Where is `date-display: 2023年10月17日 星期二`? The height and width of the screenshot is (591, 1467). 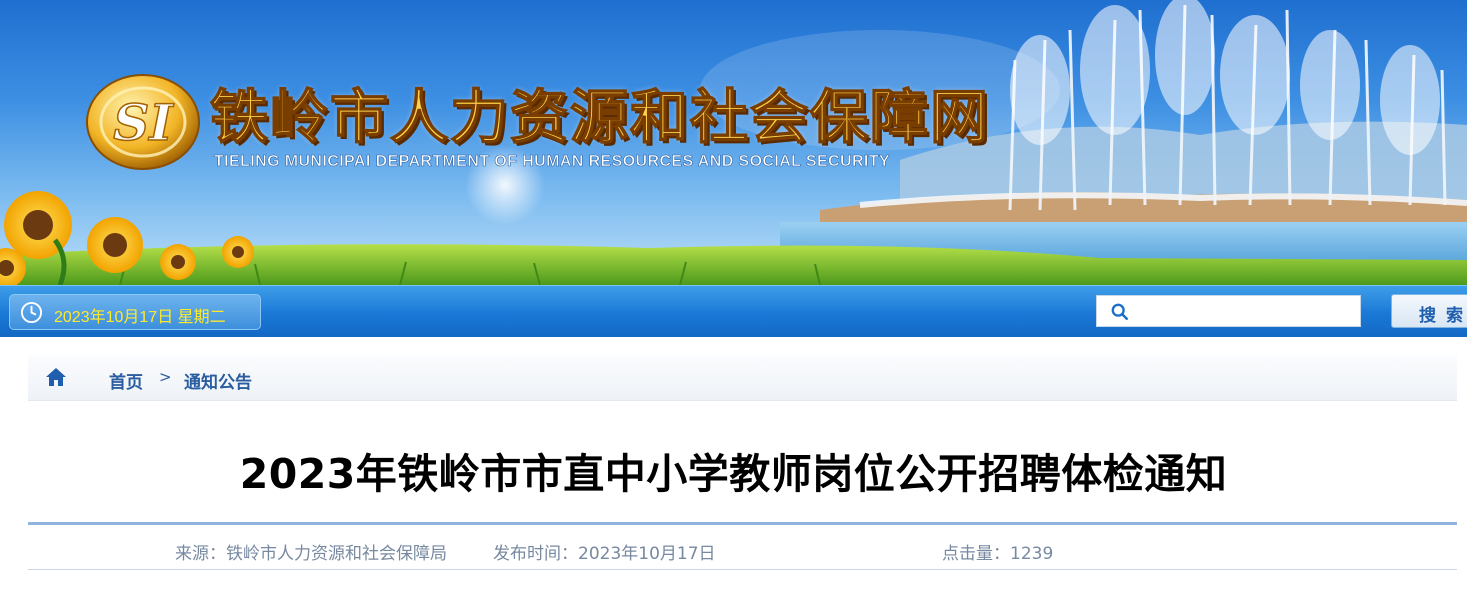
date-display: 2023年10月17日 星期二 is located at coordinates (135, 312).